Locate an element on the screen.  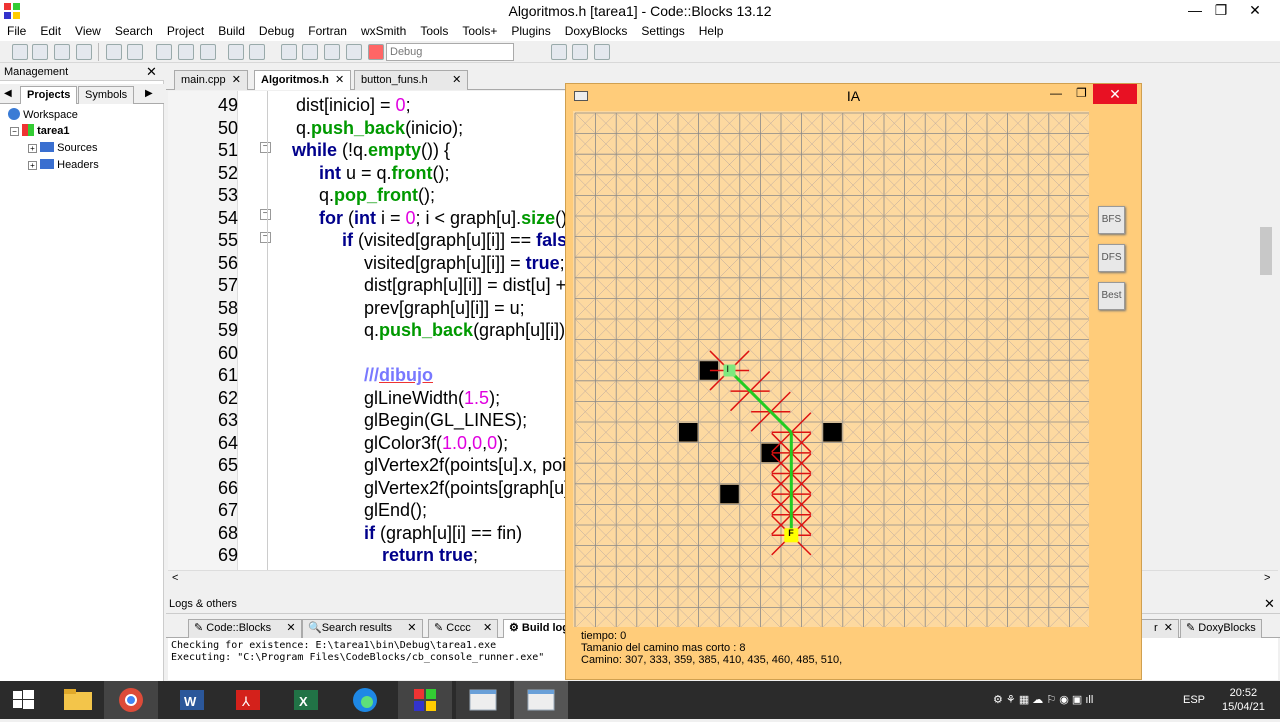
acrobat-icon: ⅄ is located at coordinates (249, 700).